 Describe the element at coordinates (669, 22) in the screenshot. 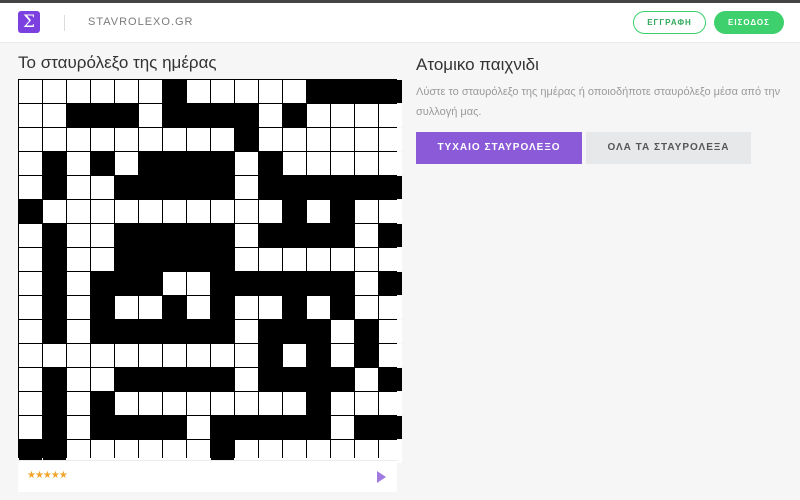

I see `register-button: ΕΓΓΡΑΦΗ` at that location.